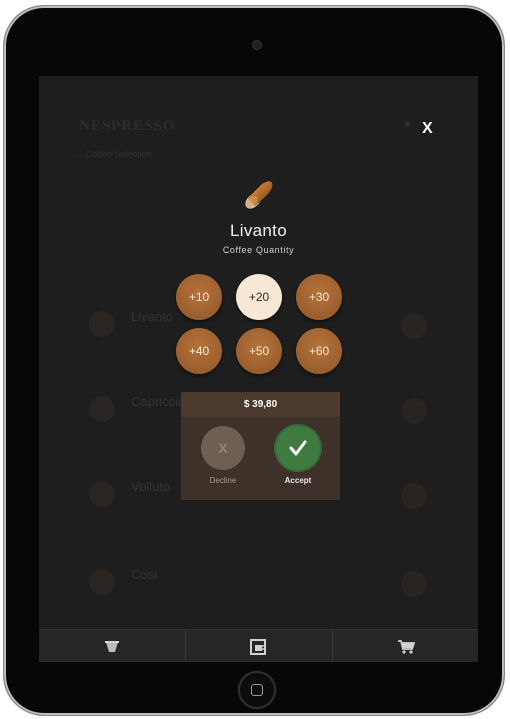 The image size is (510, 719). What do you see at coordinates (152, 316) in the screenshot?
I see `list-item-name: Livanto` at bounding box center [152, 316].